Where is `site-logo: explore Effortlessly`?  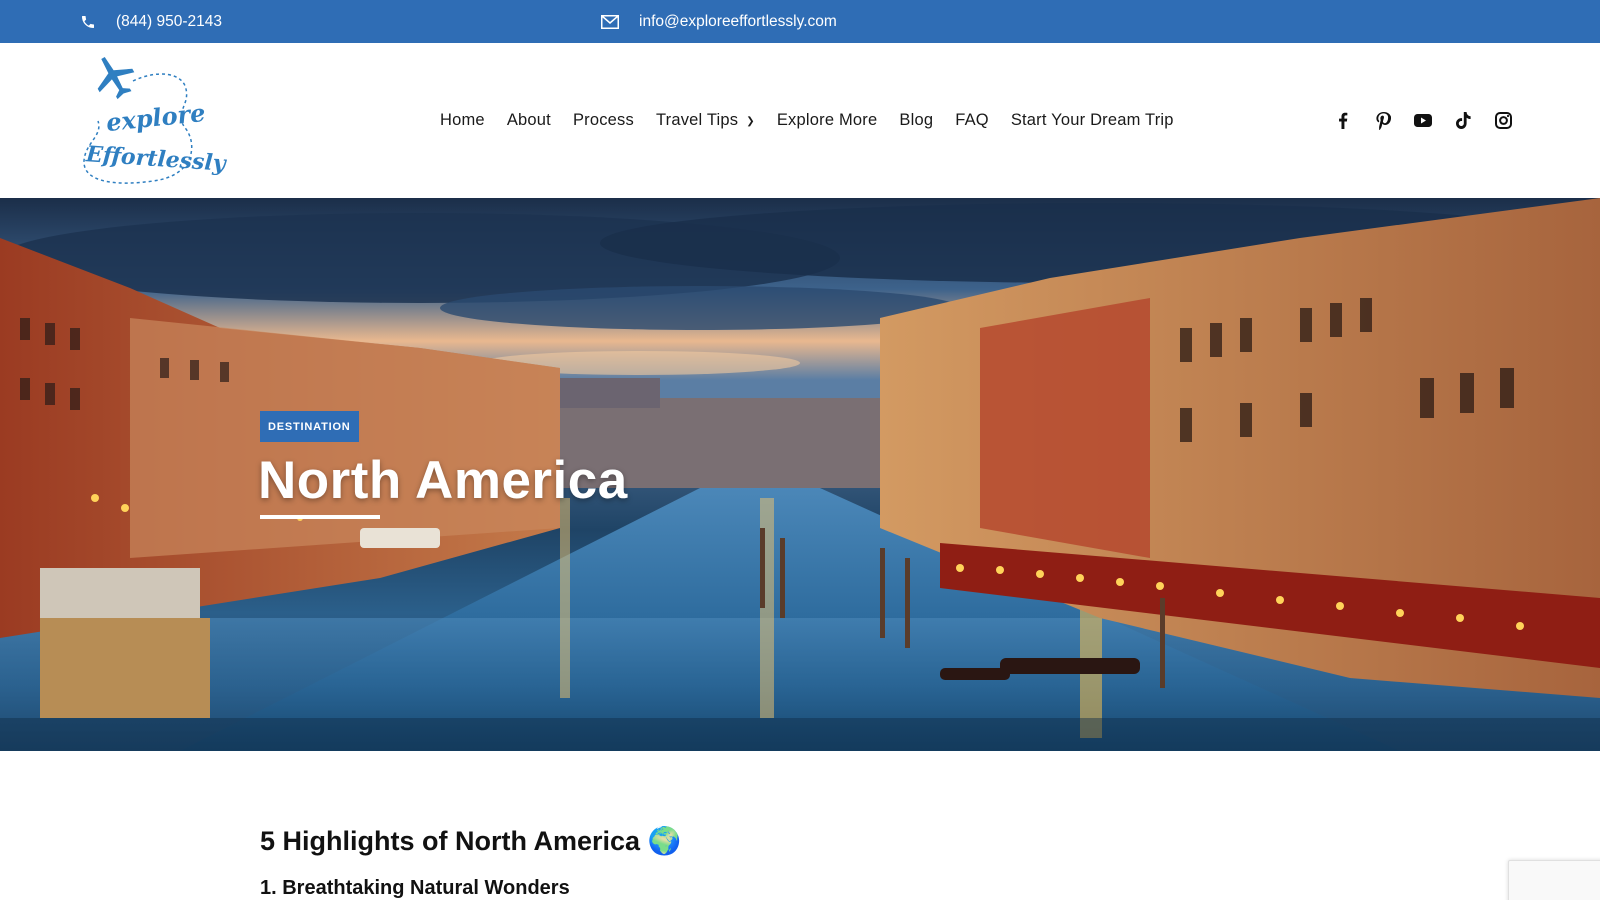 site-logo: explore Effortlessly is located at coordinates (152, 121).